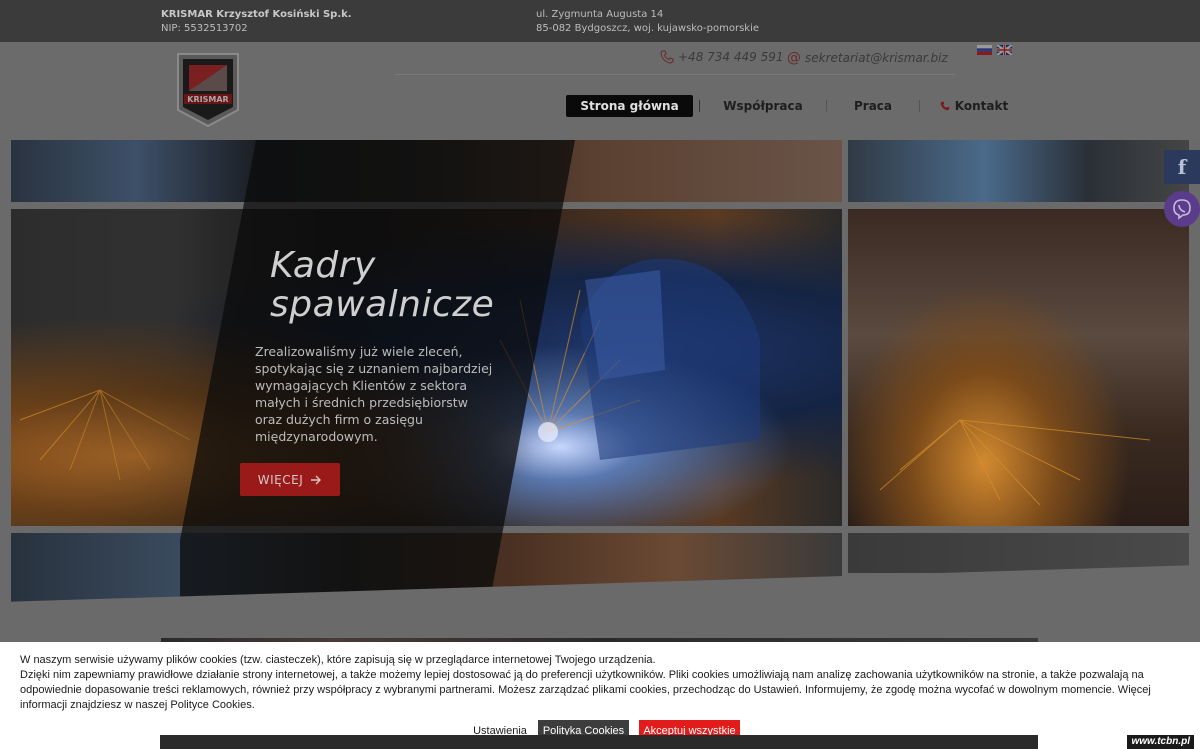 The width and height of the screenshot is (1200, 749). I want to click on viber-icon, so click(1182, 209).